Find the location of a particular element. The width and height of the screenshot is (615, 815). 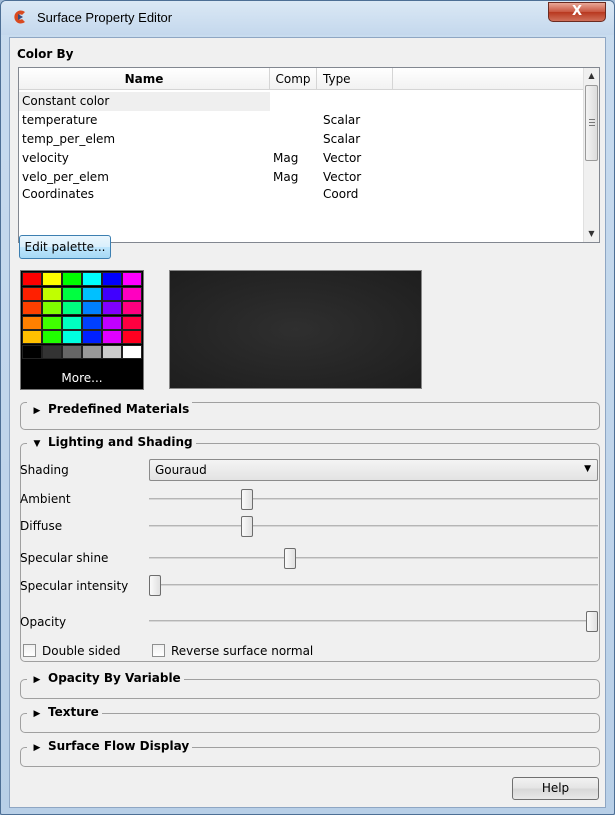

collapse-arrow-icon: ▼ is located at coordinates (37, 444).